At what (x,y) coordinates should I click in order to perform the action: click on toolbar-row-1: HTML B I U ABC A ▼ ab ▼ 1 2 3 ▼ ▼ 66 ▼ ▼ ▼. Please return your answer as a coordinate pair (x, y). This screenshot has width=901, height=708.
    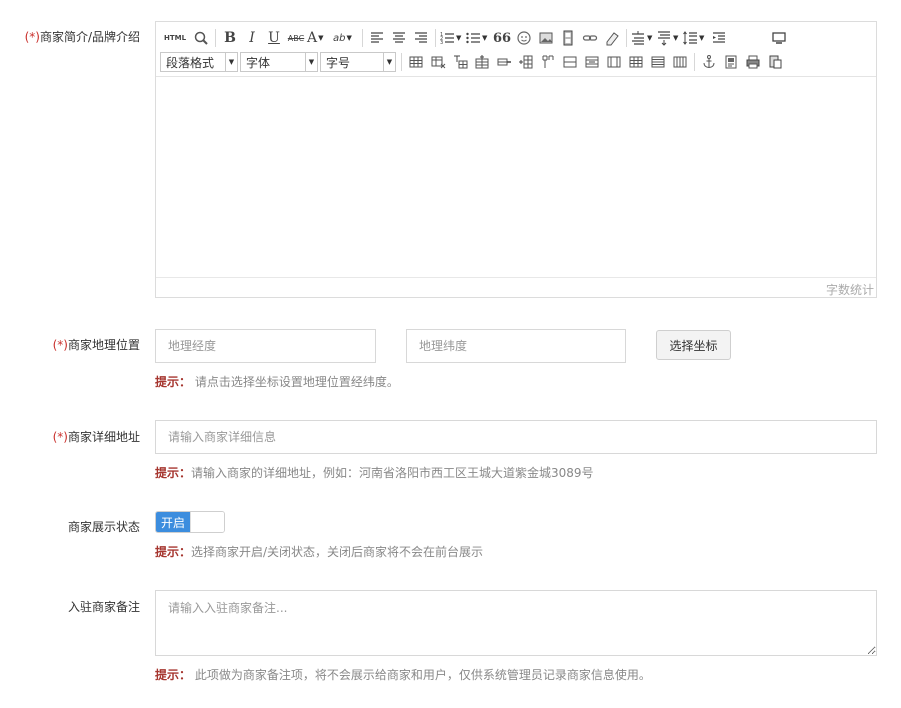
    Looking at the image, I should click on (475, 38).